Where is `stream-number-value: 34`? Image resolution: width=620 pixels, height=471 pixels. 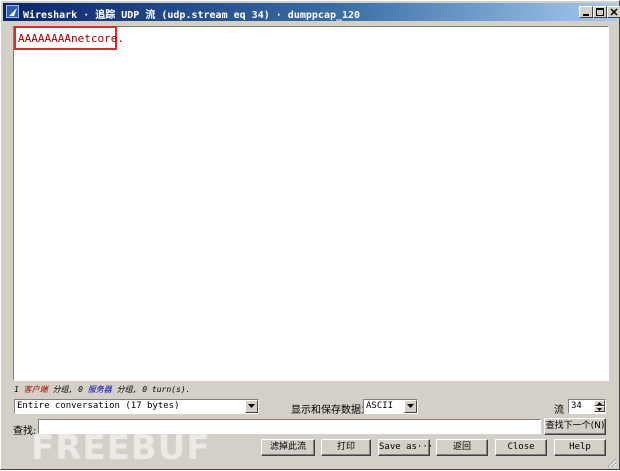 stream-number-value: 34 is located at coordinates (576, 406).